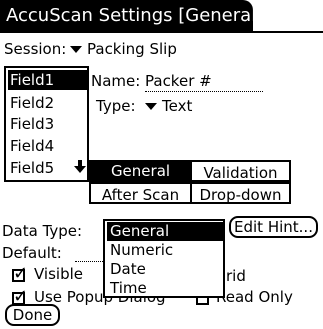  What do you see at coordinates (140, 171) in the screenshot?
I see `tab-general: General` at bounding box center [140, 171].